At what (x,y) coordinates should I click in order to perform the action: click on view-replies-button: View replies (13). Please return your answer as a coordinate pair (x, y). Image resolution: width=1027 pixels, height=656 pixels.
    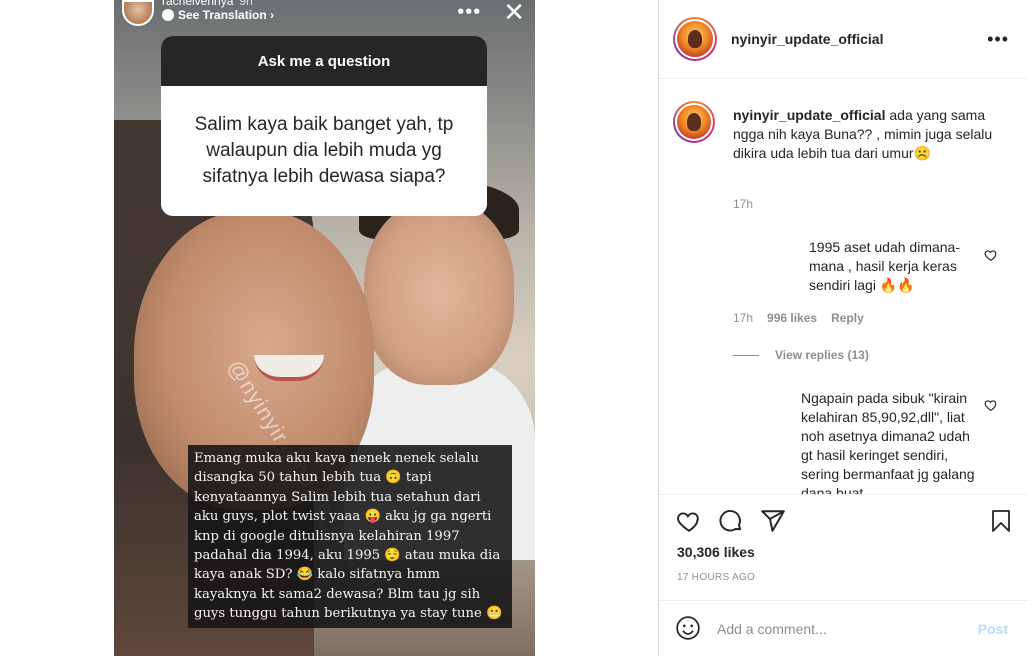
    Looking at the image, I should click on (801, 355).